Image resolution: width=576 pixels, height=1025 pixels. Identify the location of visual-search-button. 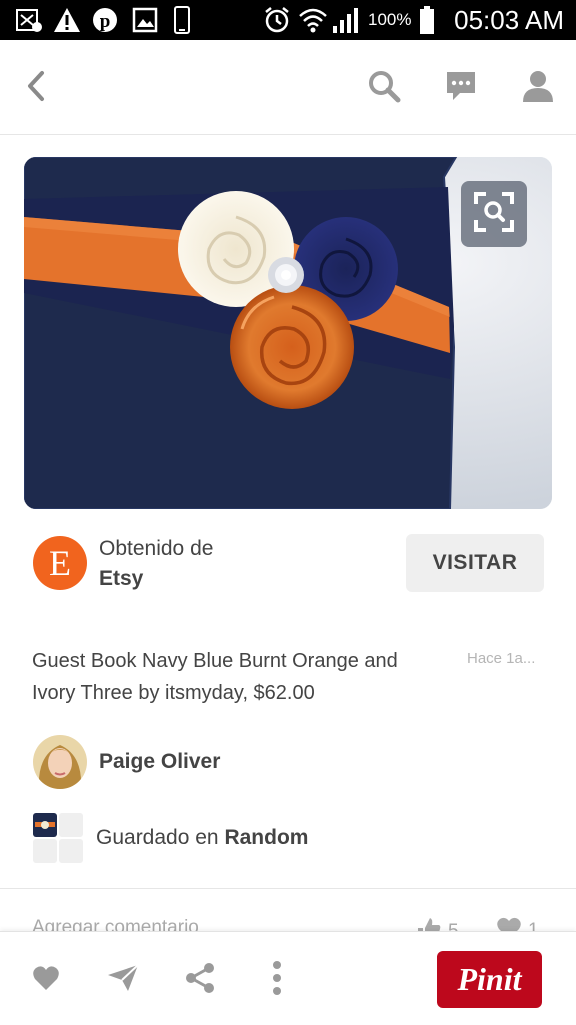
(494, 214).